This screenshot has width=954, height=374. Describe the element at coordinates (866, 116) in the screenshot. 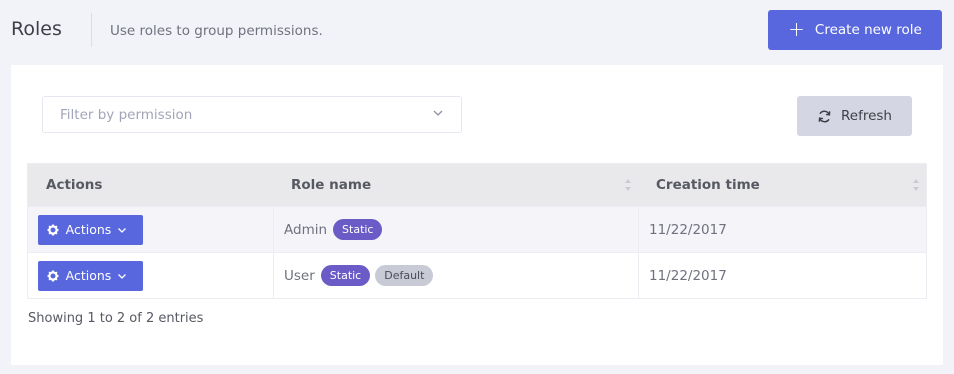

I see `refresh-label: Refresh` at that location.